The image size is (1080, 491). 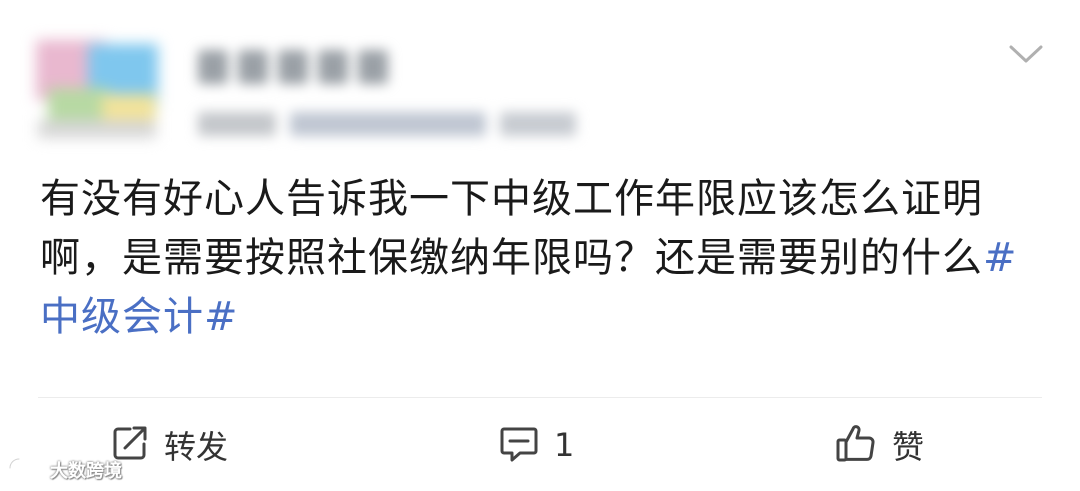 I want to click on watermark: 大数跨境, so click(x=64, y=470).